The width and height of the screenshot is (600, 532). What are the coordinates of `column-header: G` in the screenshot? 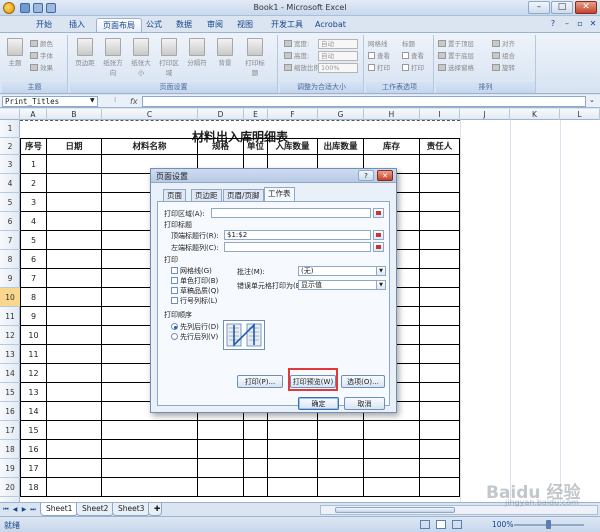 It's located at (341, 114).